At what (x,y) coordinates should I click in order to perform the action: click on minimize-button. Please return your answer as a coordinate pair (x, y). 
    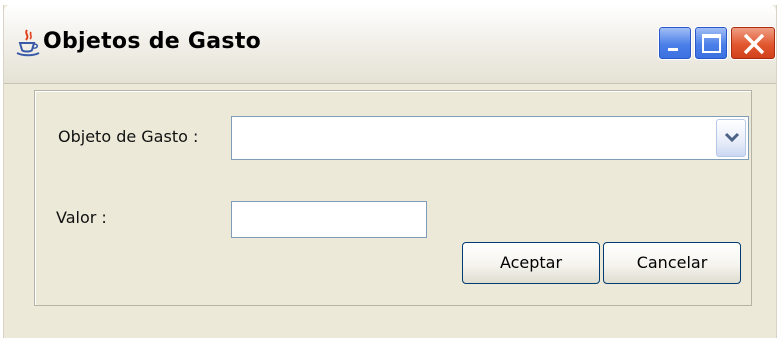
    Looking at the image, I should click on (675, 43).